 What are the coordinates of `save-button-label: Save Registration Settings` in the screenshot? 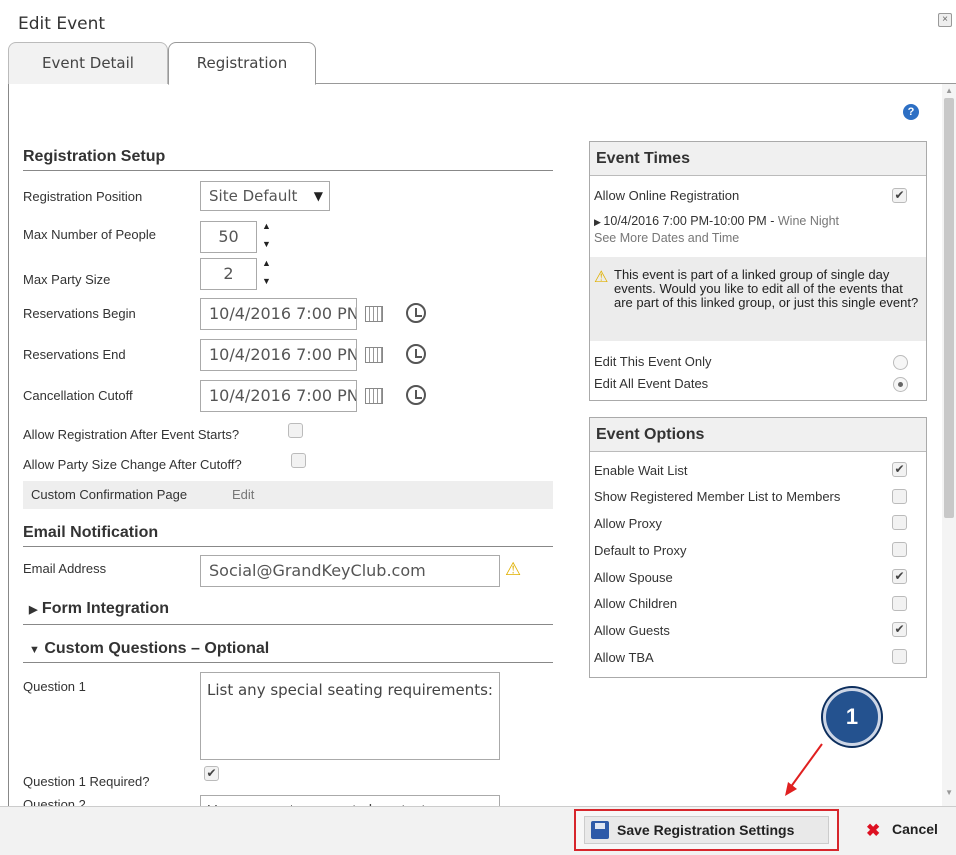 It's located at (706, 830).